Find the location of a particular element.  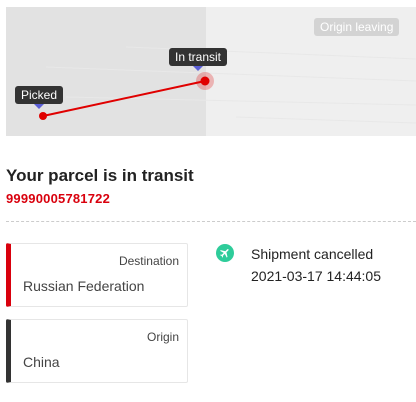

event-status: Shipment cancelled is located at coordinates (312, 254).